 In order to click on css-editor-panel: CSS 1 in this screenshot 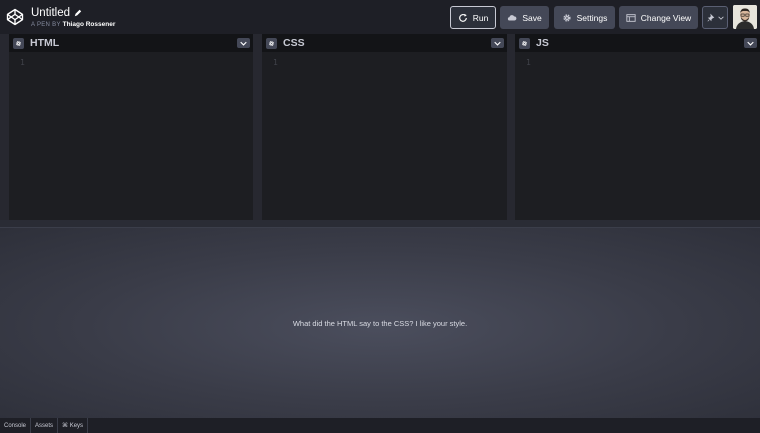, I will do `click(384, 127)`.